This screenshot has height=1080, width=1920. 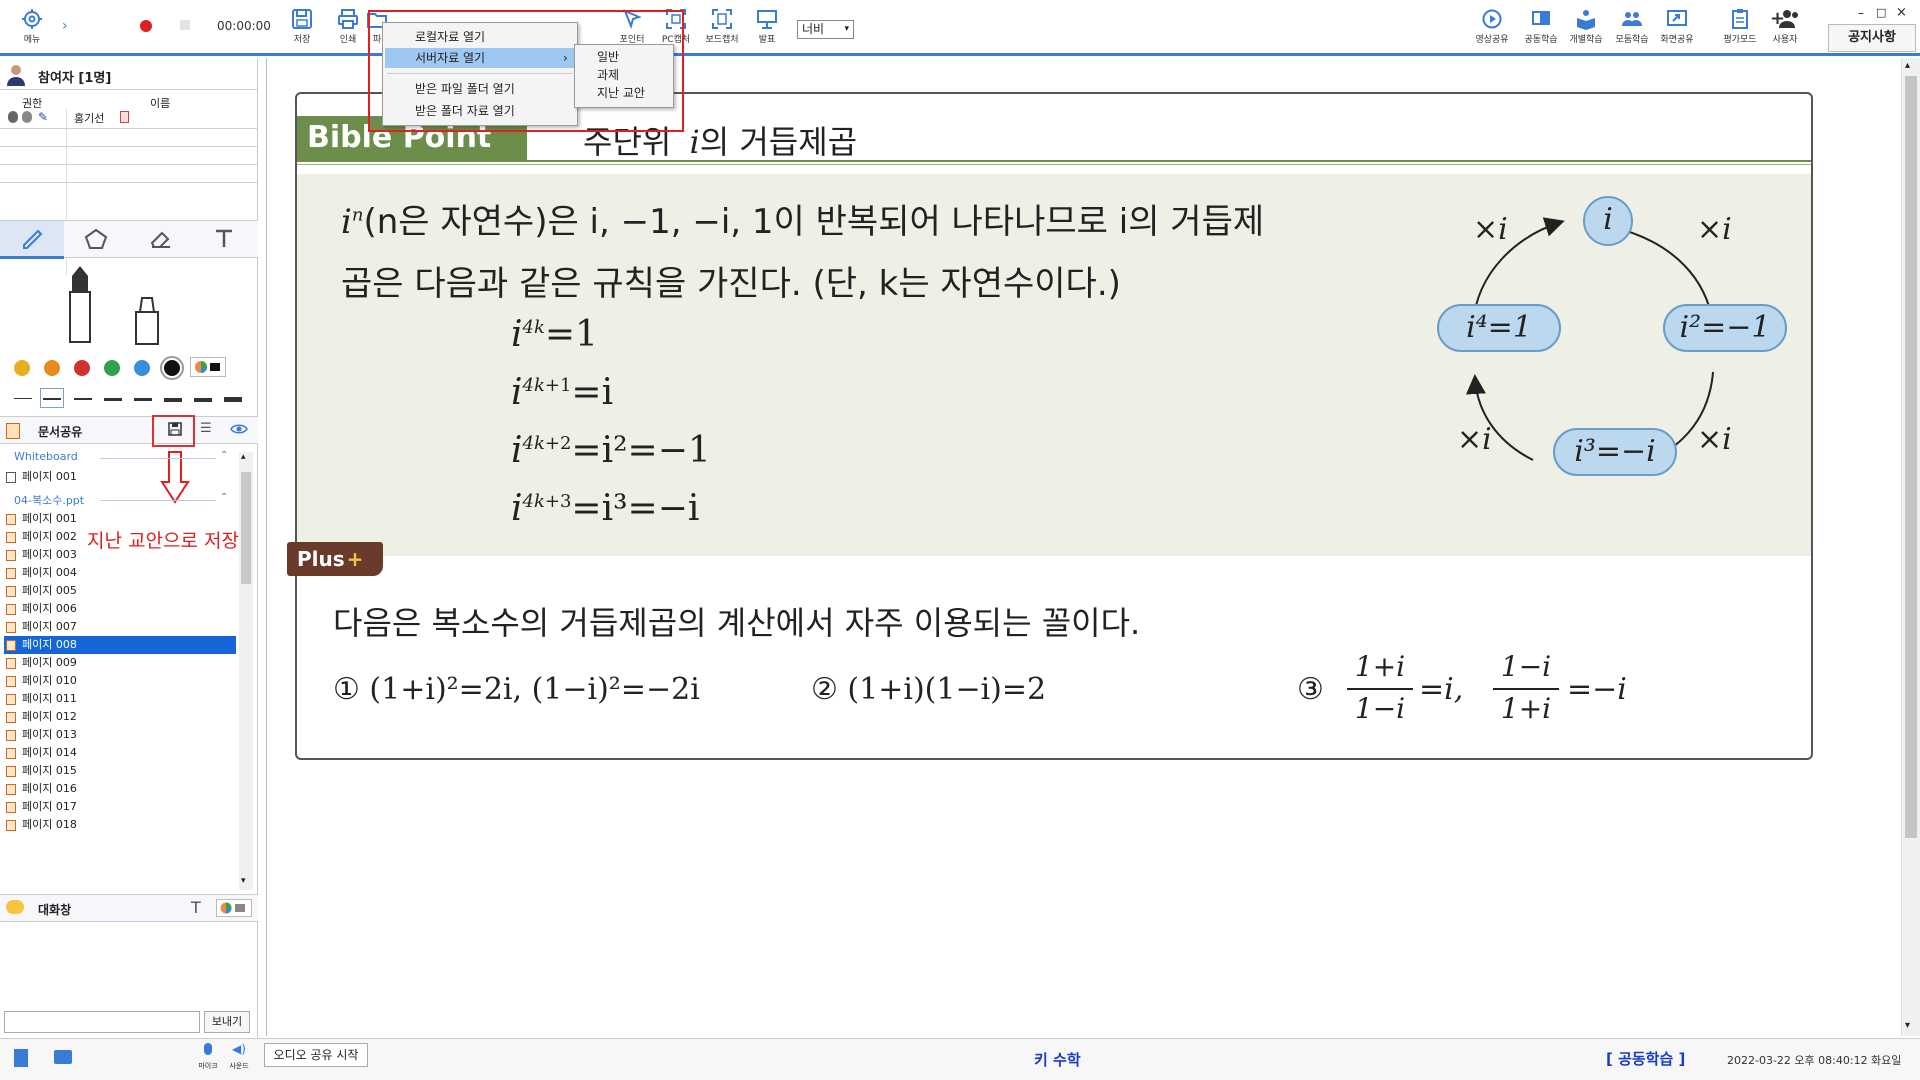 What do you see at coordinates (516, 689) in the screenshot?
I see `formula-1: ① (1+i)²=2i, (1−i)²=−2i` at bounding box center [516, 689].